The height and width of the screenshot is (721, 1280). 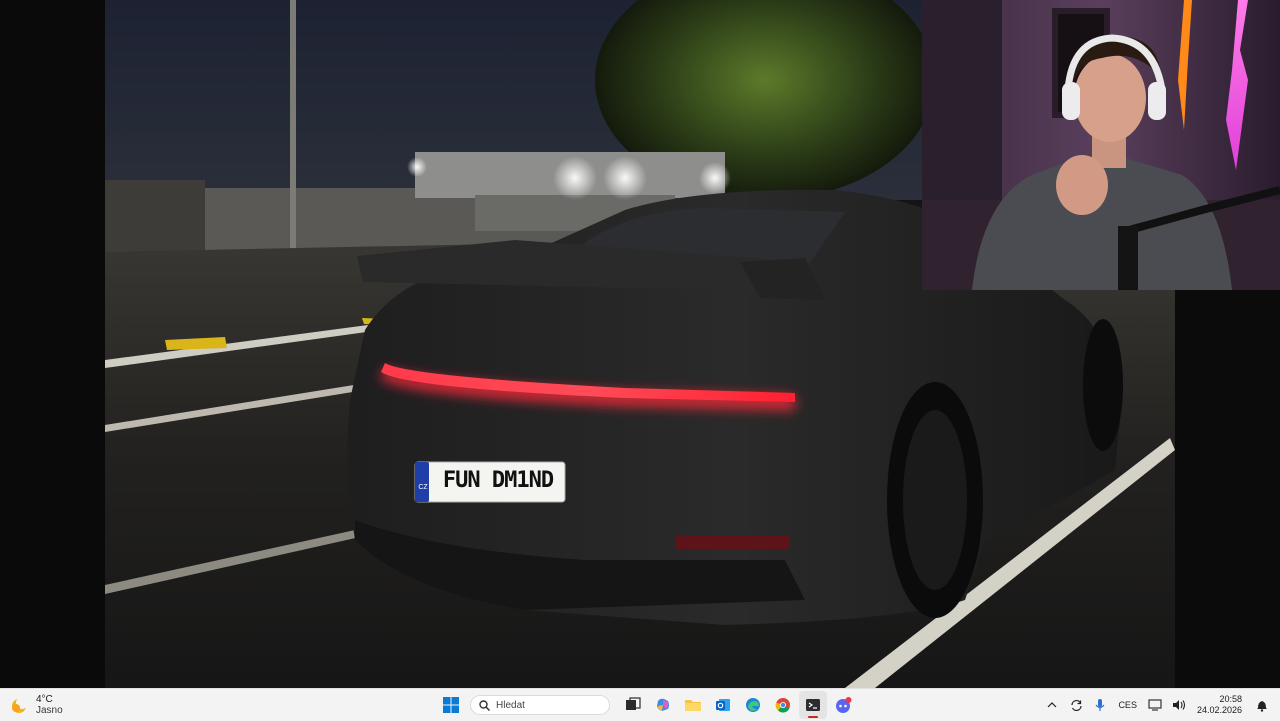 What do you see at coordinates (1179, 705) in the screenshot?
I see `volume-icon` at bounding box center [1179, 705].